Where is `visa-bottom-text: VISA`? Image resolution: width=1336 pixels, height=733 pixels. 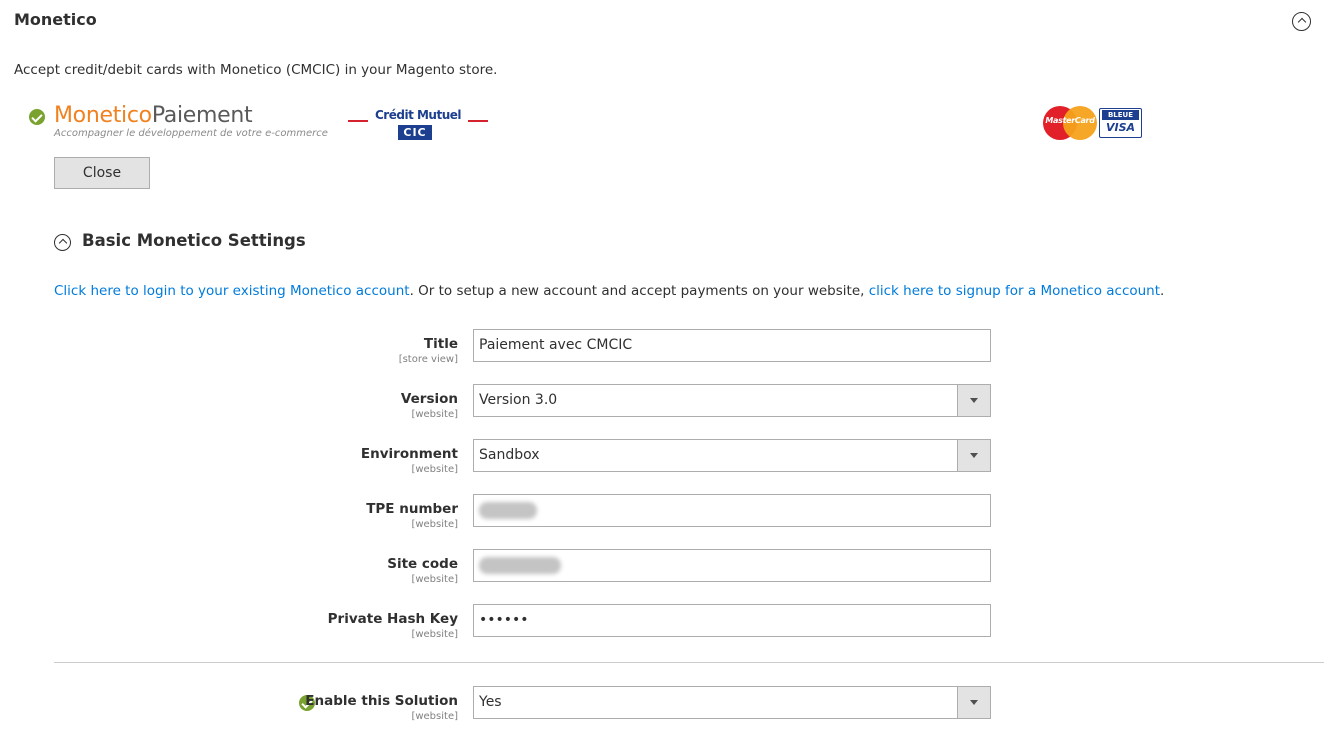
visa-bottom-text: VISA is located at coordinates (1120, 127).